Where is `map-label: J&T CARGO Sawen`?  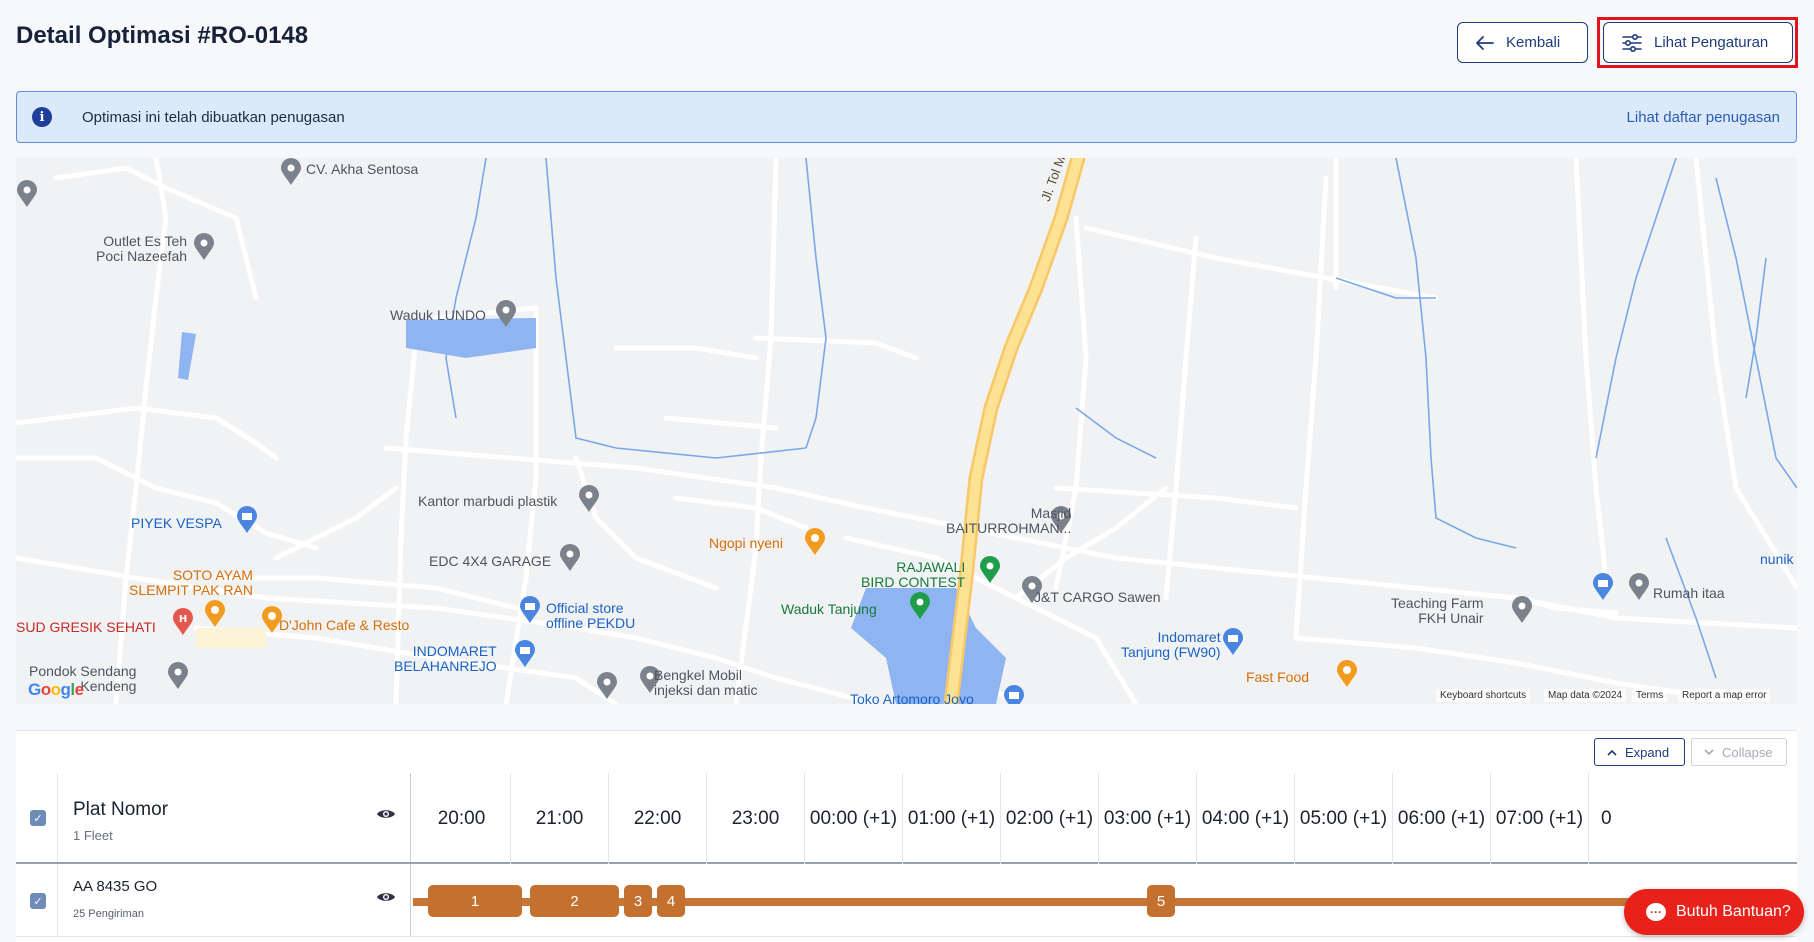
map-label: J&T CARGO Sawen is located at coordinates (1097, 597).